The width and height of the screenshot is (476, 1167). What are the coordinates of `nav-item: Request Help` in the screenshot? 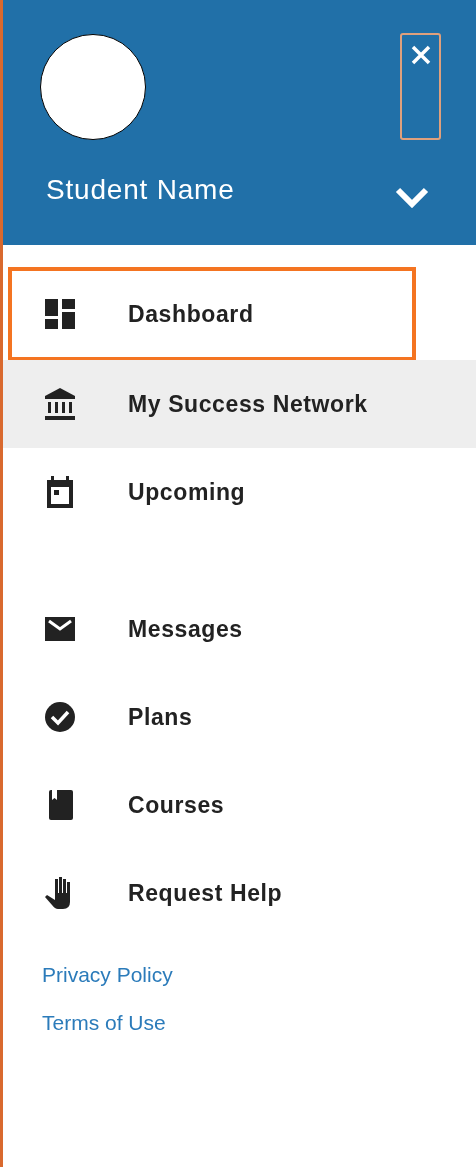 It's located at (239, 893).